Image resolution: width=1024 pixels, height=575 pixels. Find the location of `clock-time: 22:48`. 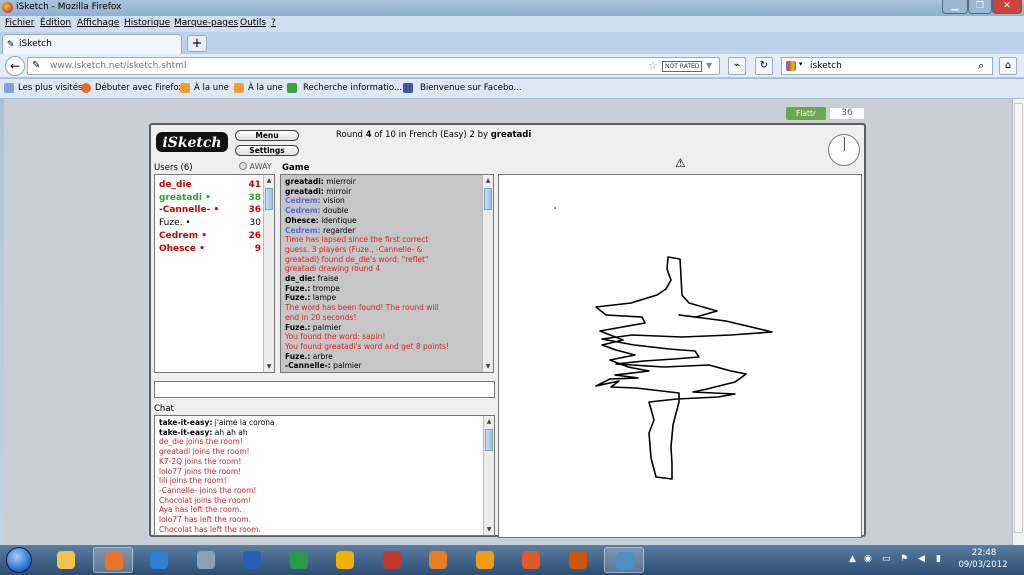

clock-time: 22:48 is located at coordinates (984, 553).